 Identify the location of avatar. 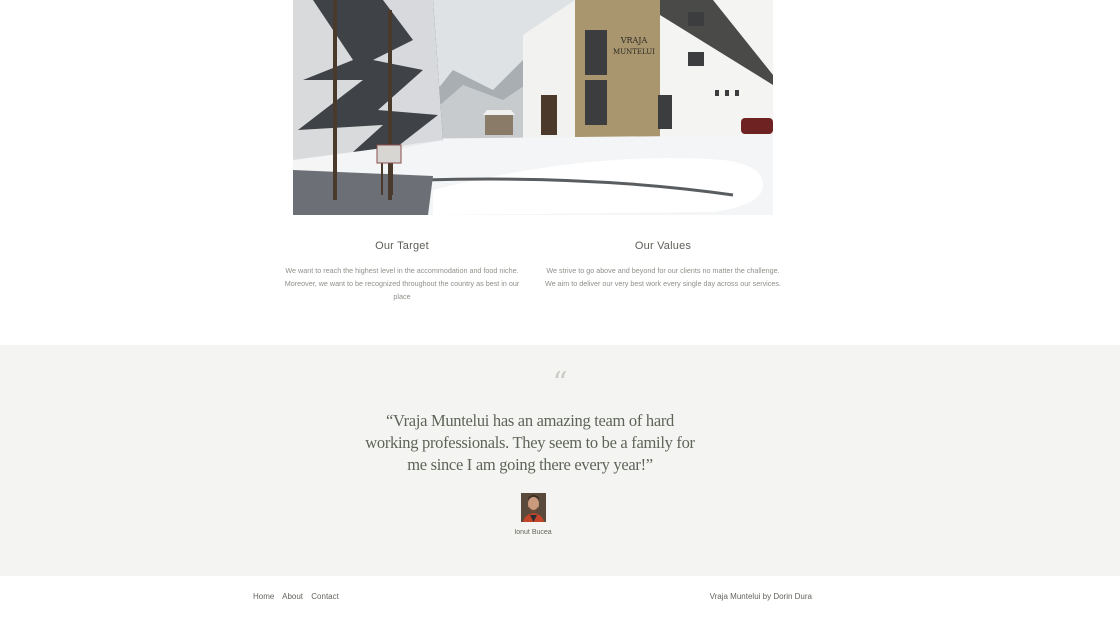
(533, 507).